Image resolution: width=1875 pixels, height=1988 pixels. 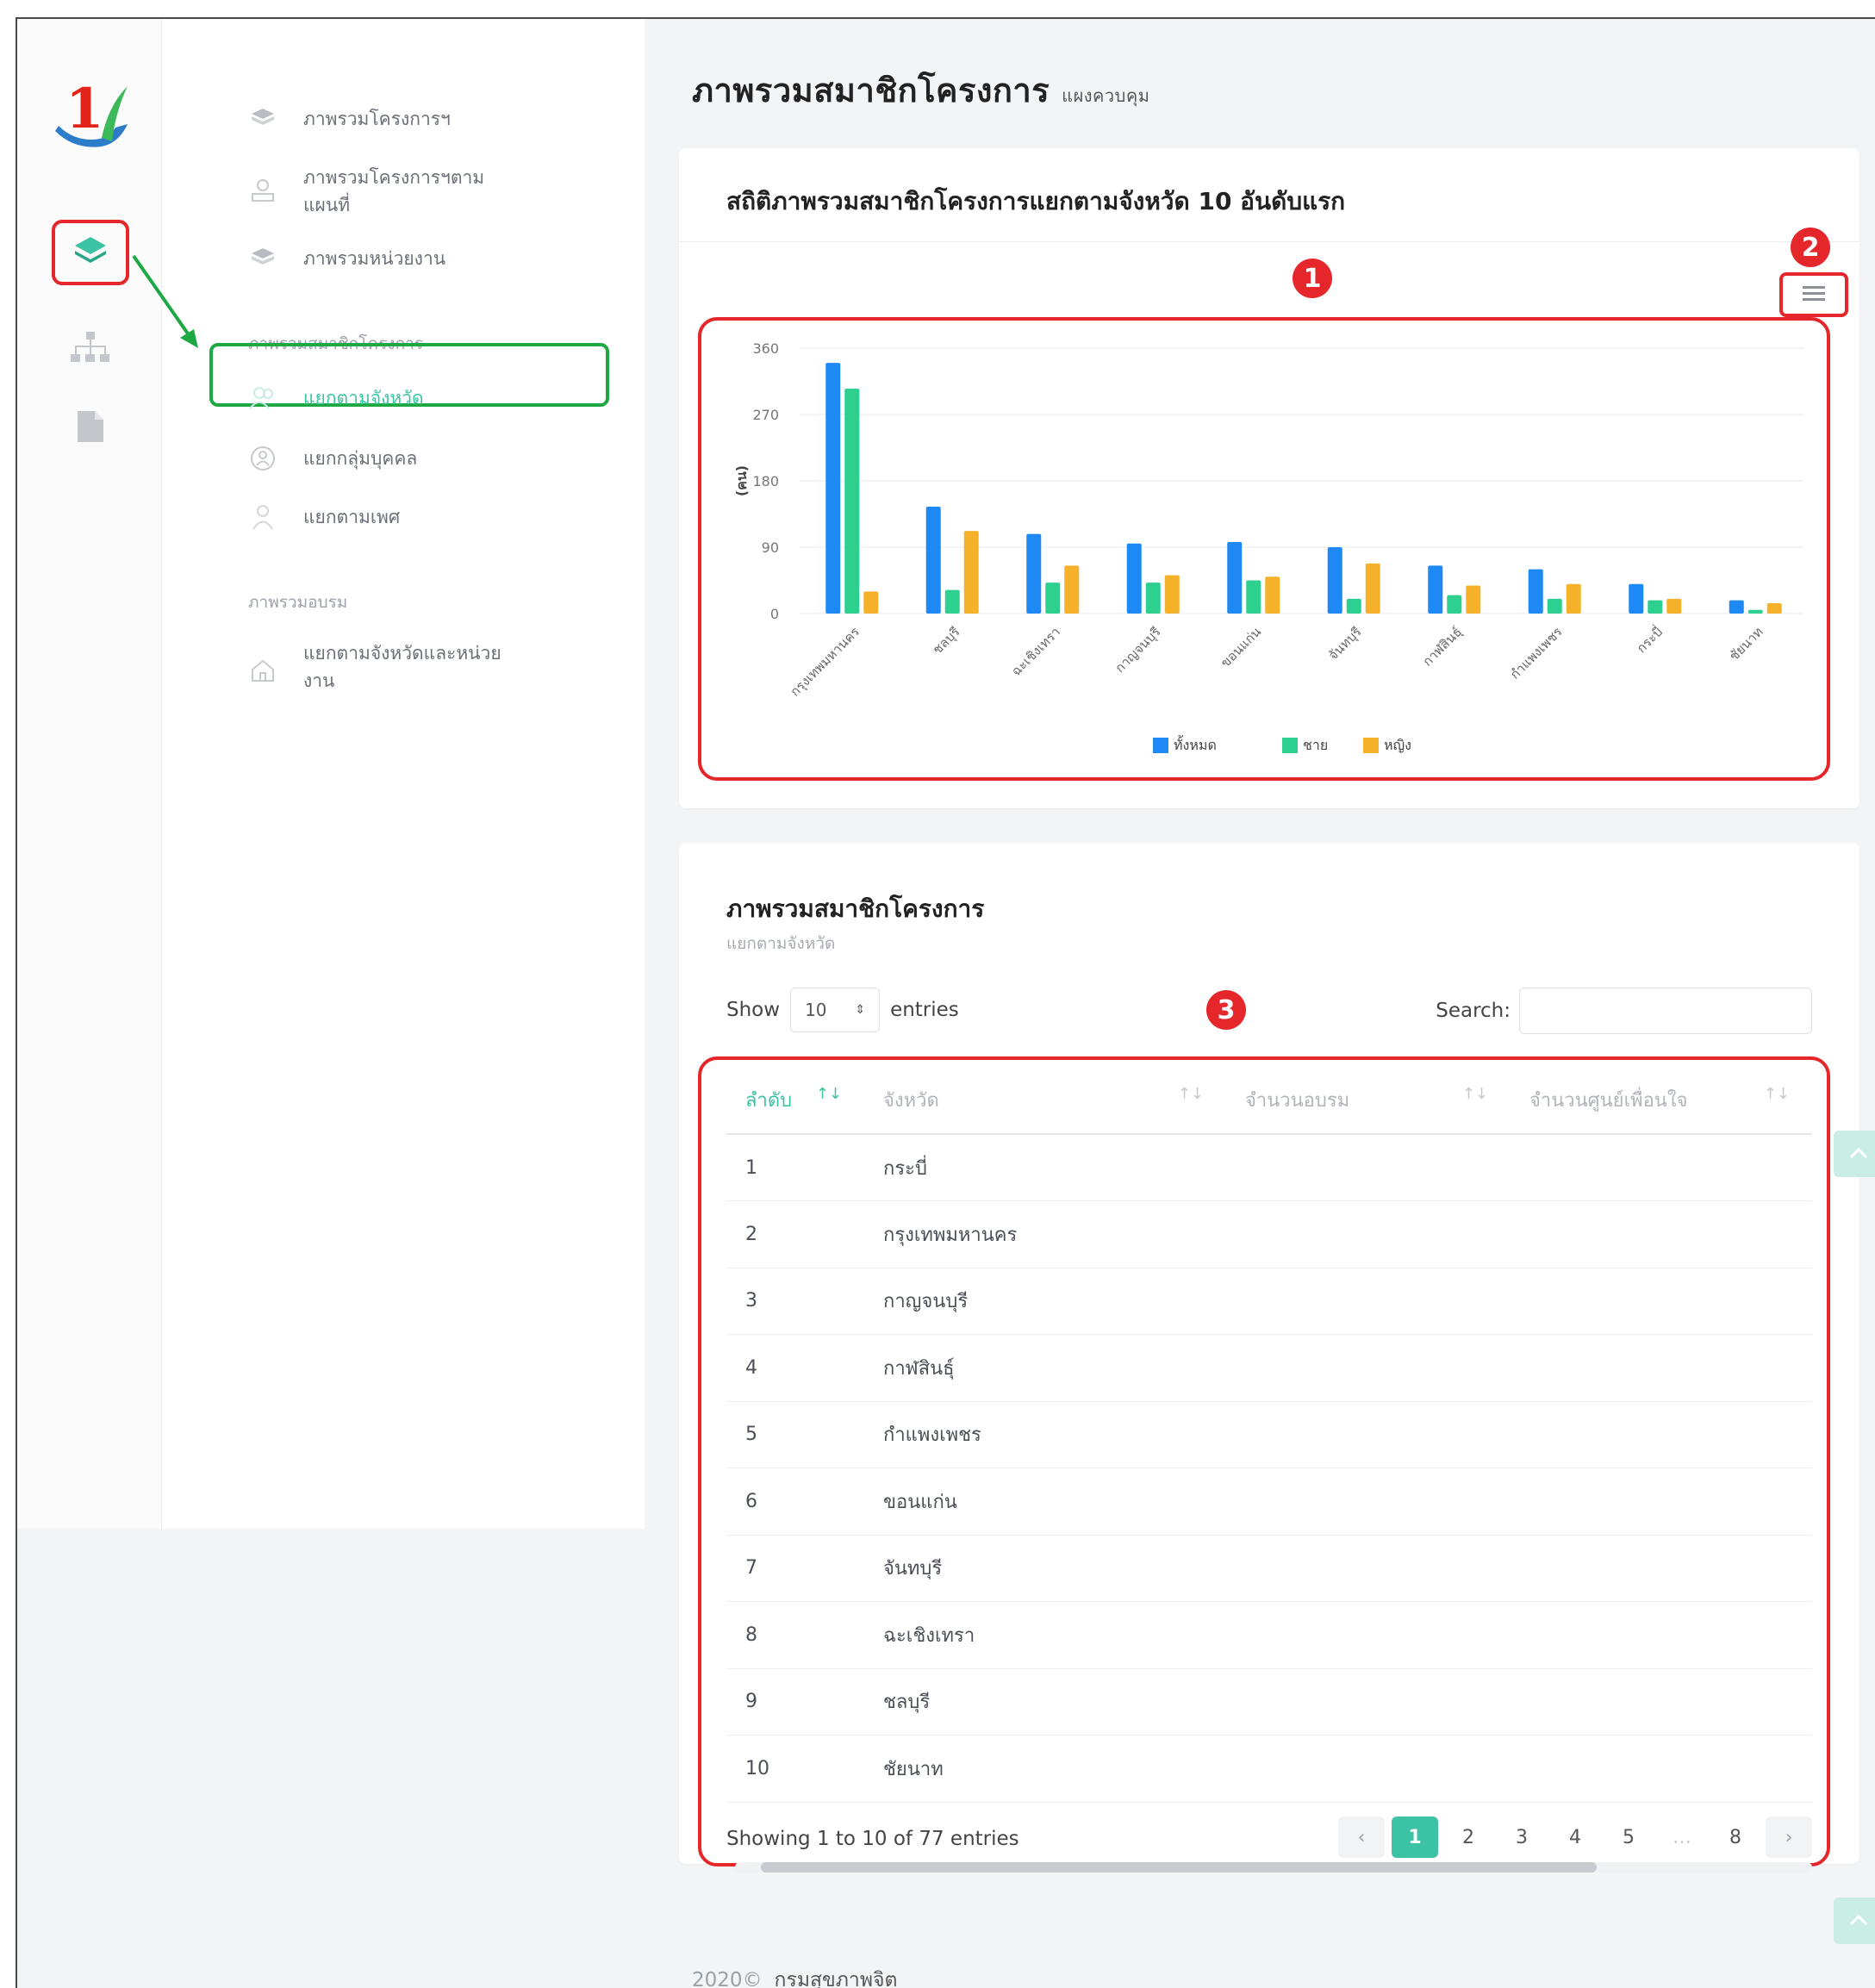 I want to click on pagination-page-8: 8, so click(x=1736, y=1838).